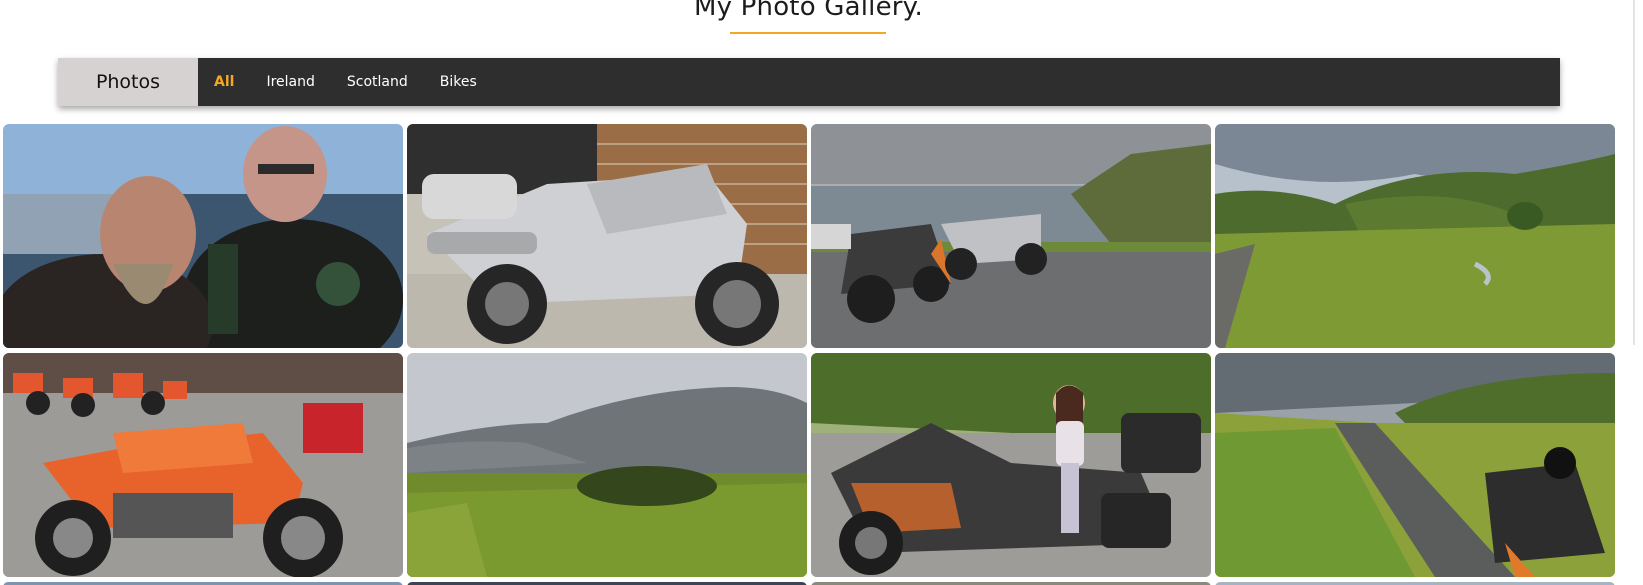 The width and height of the screenshot is (1643, 585). What do you see at coordinates (809, 82) in the screenshot?
I see `gallery-filter-navbar: Photos All Ireland Scotland Bikes` at bounding box center [809, 82].